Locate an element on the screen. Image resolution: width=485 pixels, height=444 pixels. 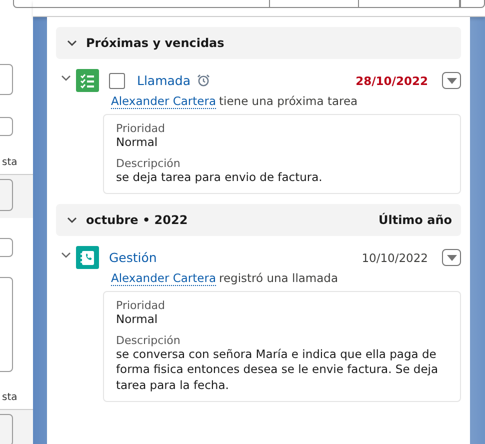
section-title: octubre • 2022 is located at coordinates (137, 220).